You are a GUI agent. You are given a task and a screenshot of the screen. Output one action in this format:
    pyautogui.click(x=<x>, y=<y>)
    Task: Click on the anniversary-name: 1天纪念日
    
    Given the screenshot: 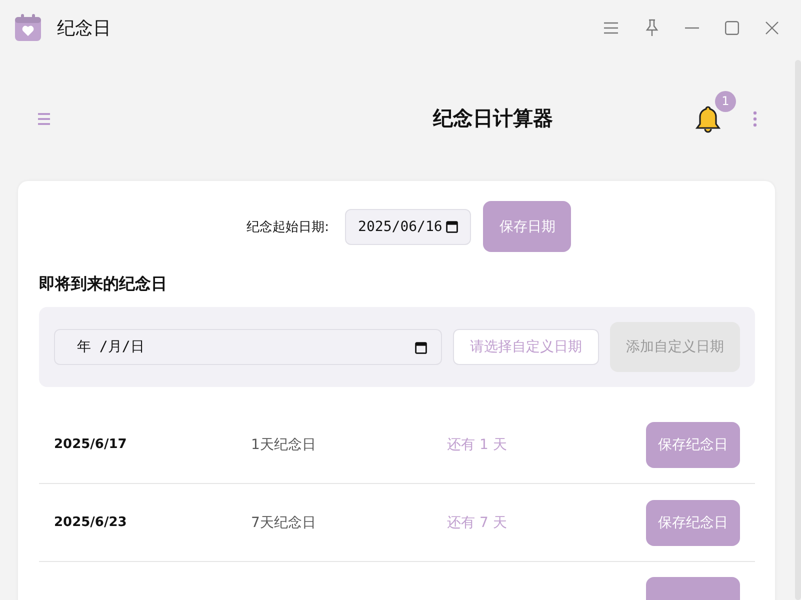 What is the action you would take?
    pyautogui.click(x=284, y=445)
    